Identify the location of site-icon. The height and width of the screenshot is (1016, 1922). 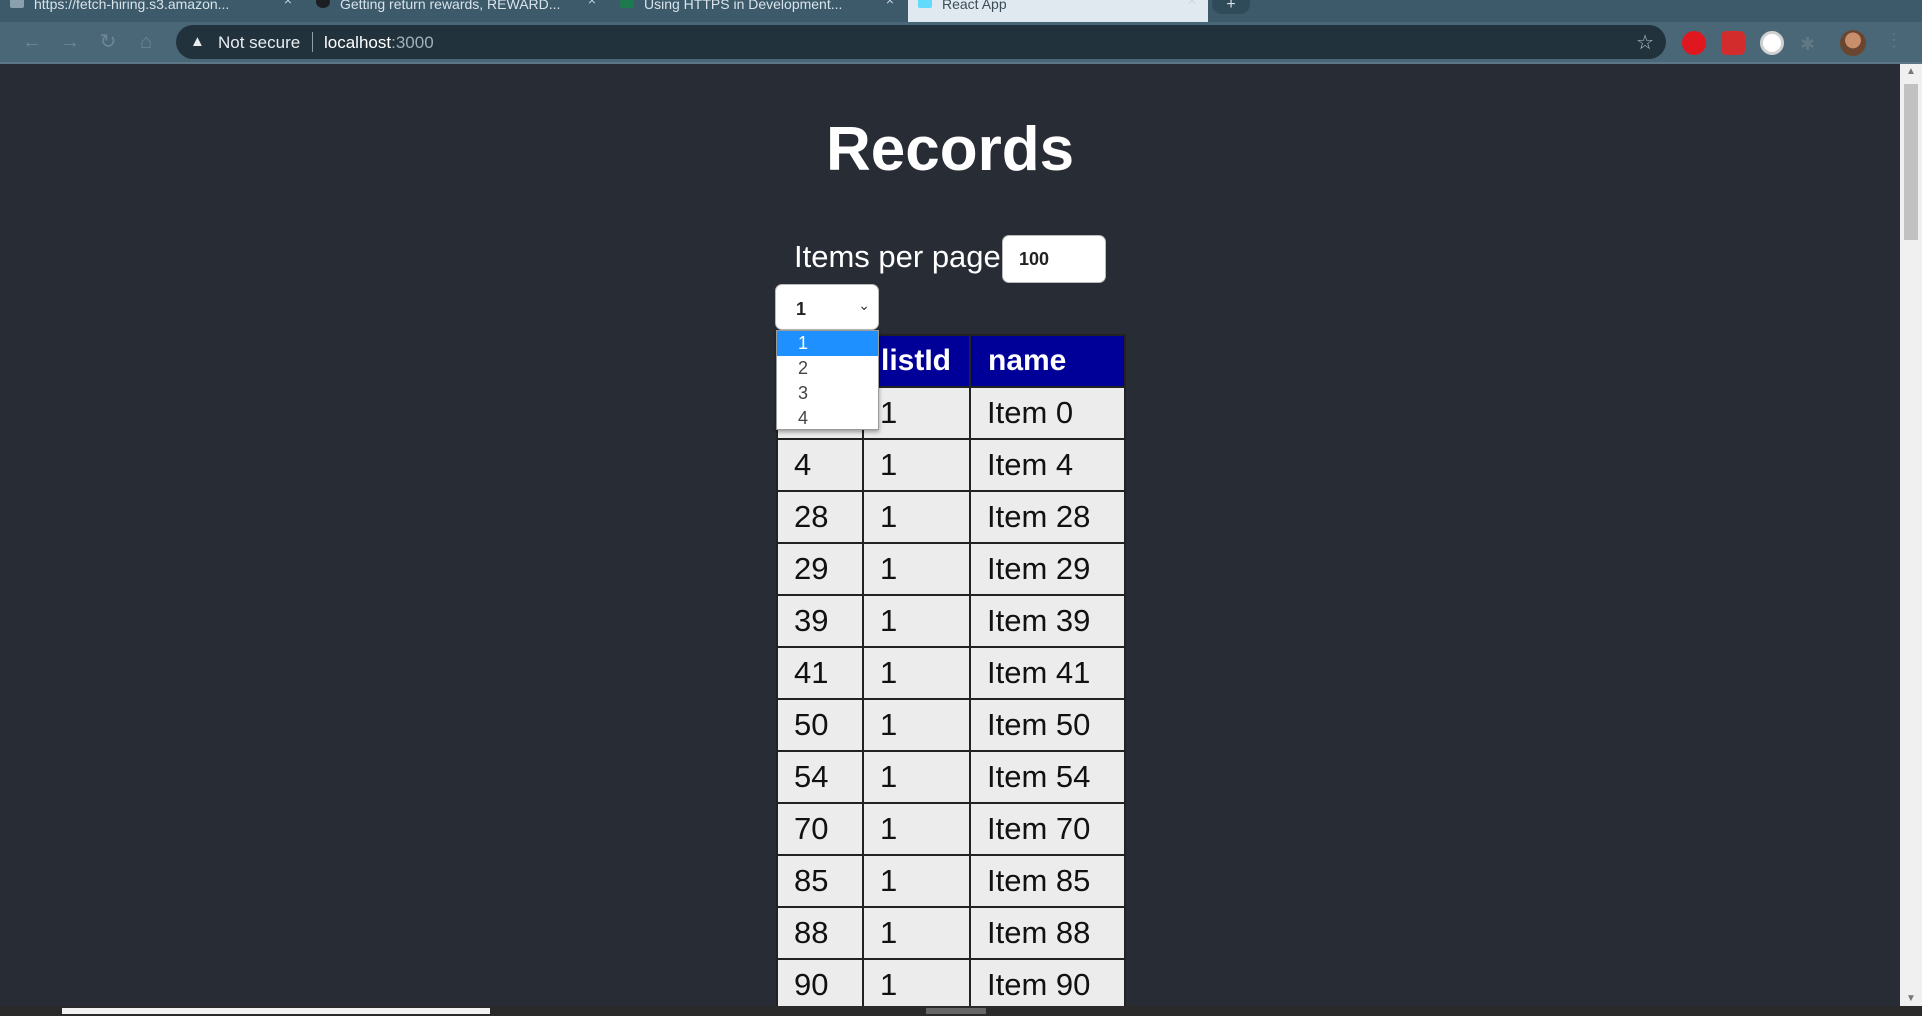
(627, 4).